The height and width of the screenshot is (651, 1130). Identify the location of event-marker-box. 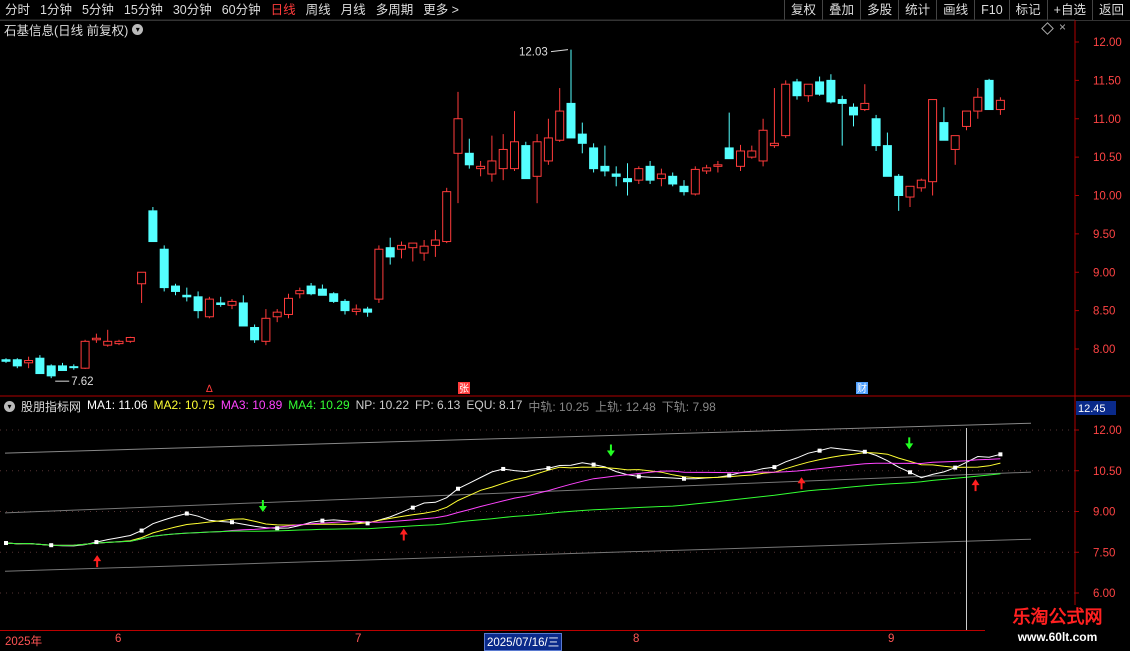
(464, 388).